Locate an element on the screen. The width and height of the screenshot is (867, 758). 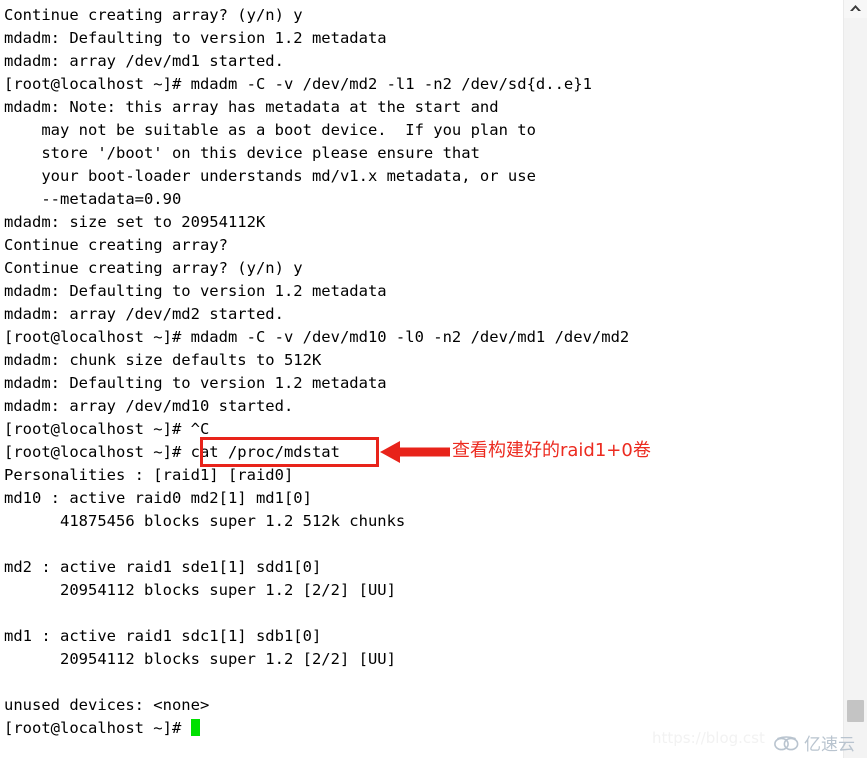
terminal-line: Continue creating array? is located at coordinates (116, 245).